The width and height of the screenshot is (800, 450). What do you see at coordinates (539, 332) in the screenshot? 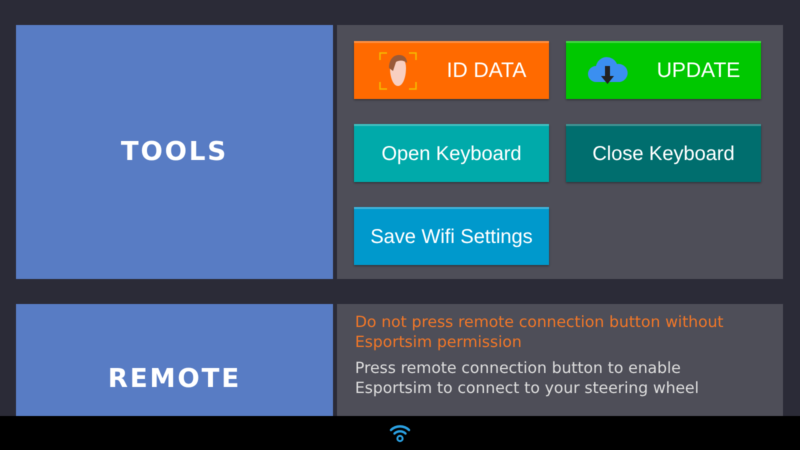
I see `warning-text: Do not press remote connection button without Esportsim permission` at bounding box center [539, 332].